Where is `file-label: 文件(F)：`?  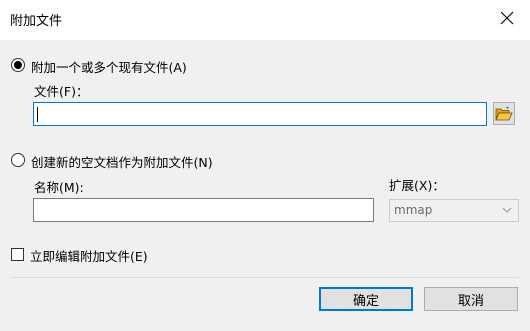
file-label: 文件(F)： is located at coordinates (61, 91).